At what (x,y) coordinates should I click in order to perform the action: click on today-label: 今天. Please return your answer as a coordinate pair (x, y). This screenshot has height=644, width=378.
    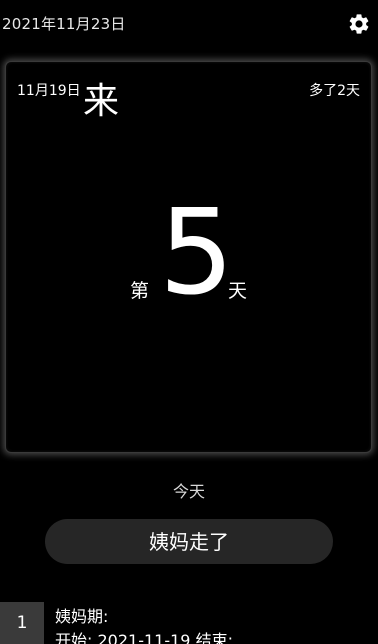
    Looking at the image, I should click on (188, 491).